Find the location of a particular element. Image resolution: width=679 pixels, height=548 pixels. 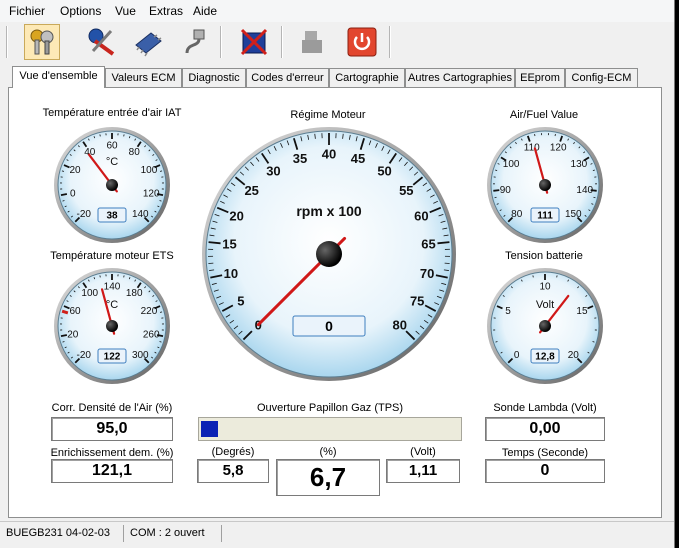

throttle-title: Ouverture Papillon Gaz (TPS) is located at coordinates (330, 408).